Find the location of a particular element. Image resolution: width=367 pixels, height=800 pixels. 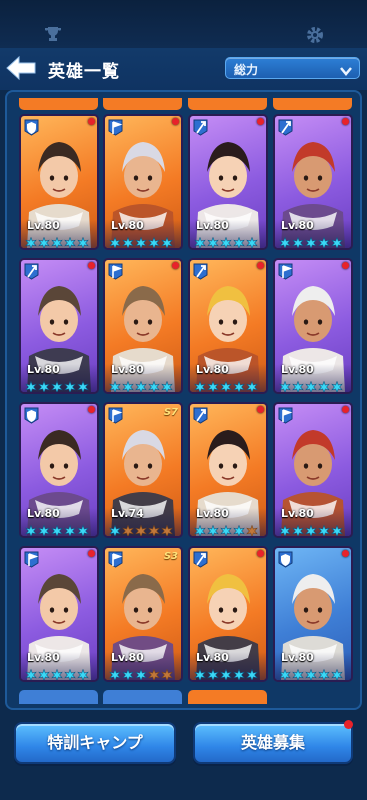

trophy-icon is located at coordinates (53, 36).